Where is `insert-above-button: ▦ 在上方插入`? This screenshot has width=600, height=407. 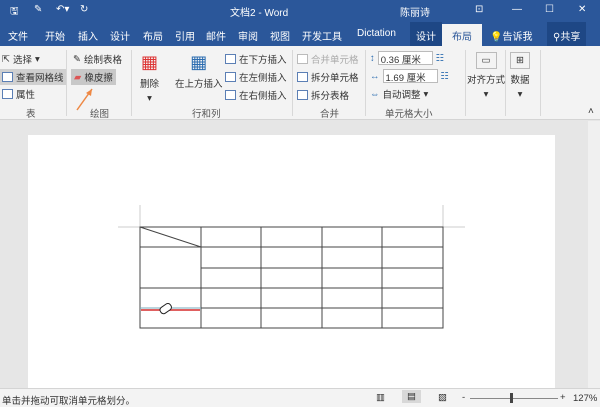 insert-above-button: ▦ 在上方插入 is located at coordinates (199, 71).